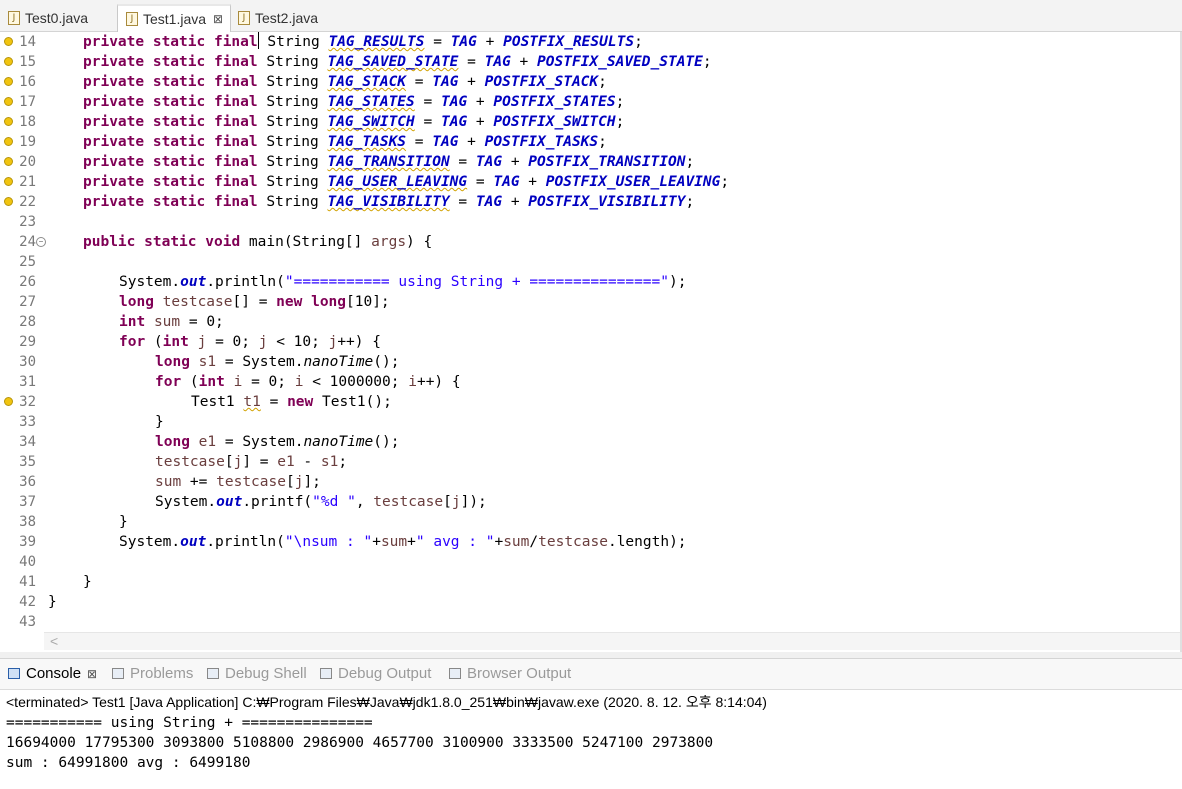 The height and width of the screenshot is (789, 1182). What do you see at coordinates (455, 673) in the screenshot?
I see `browser-output-icon` at bounding box center [455, 673].